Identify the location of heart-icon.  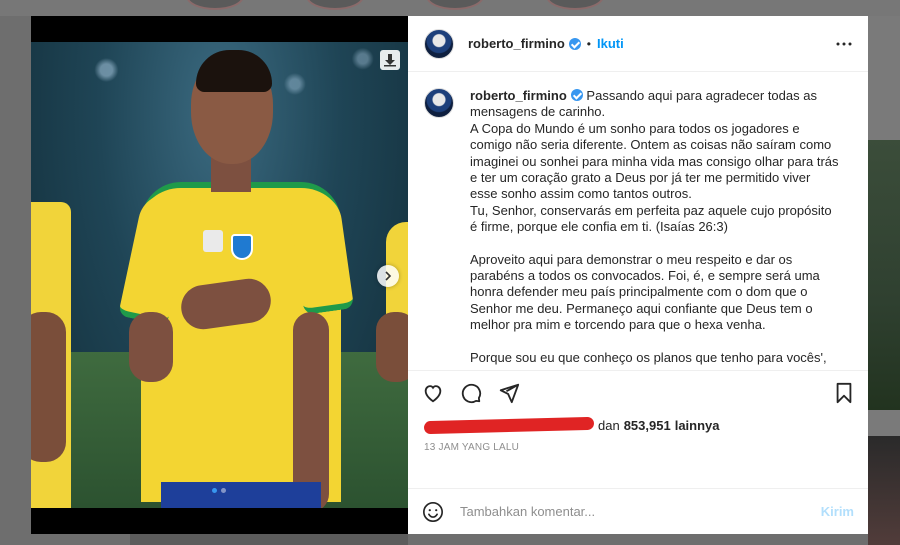
(433, 393).